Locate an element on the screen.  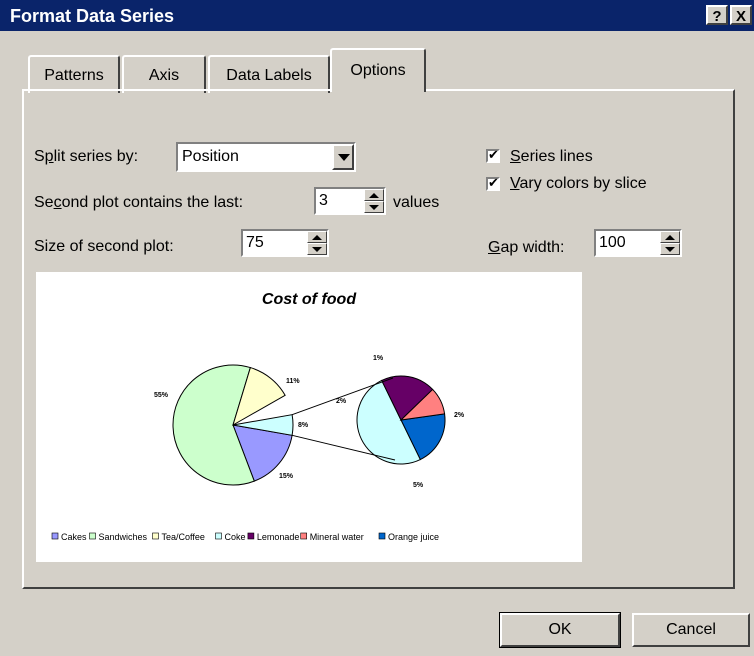
tab-data-labels: Data Labels is located at coordinates (269, 74).